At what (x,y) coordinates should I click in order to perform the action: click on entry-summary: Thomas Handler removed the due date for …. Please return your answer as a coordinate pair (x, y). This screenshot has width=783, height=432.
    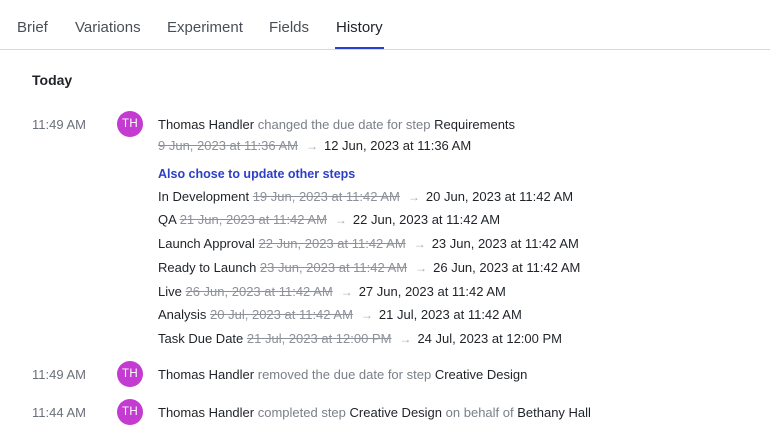
    Looking at the image, I should click on (342, 374).